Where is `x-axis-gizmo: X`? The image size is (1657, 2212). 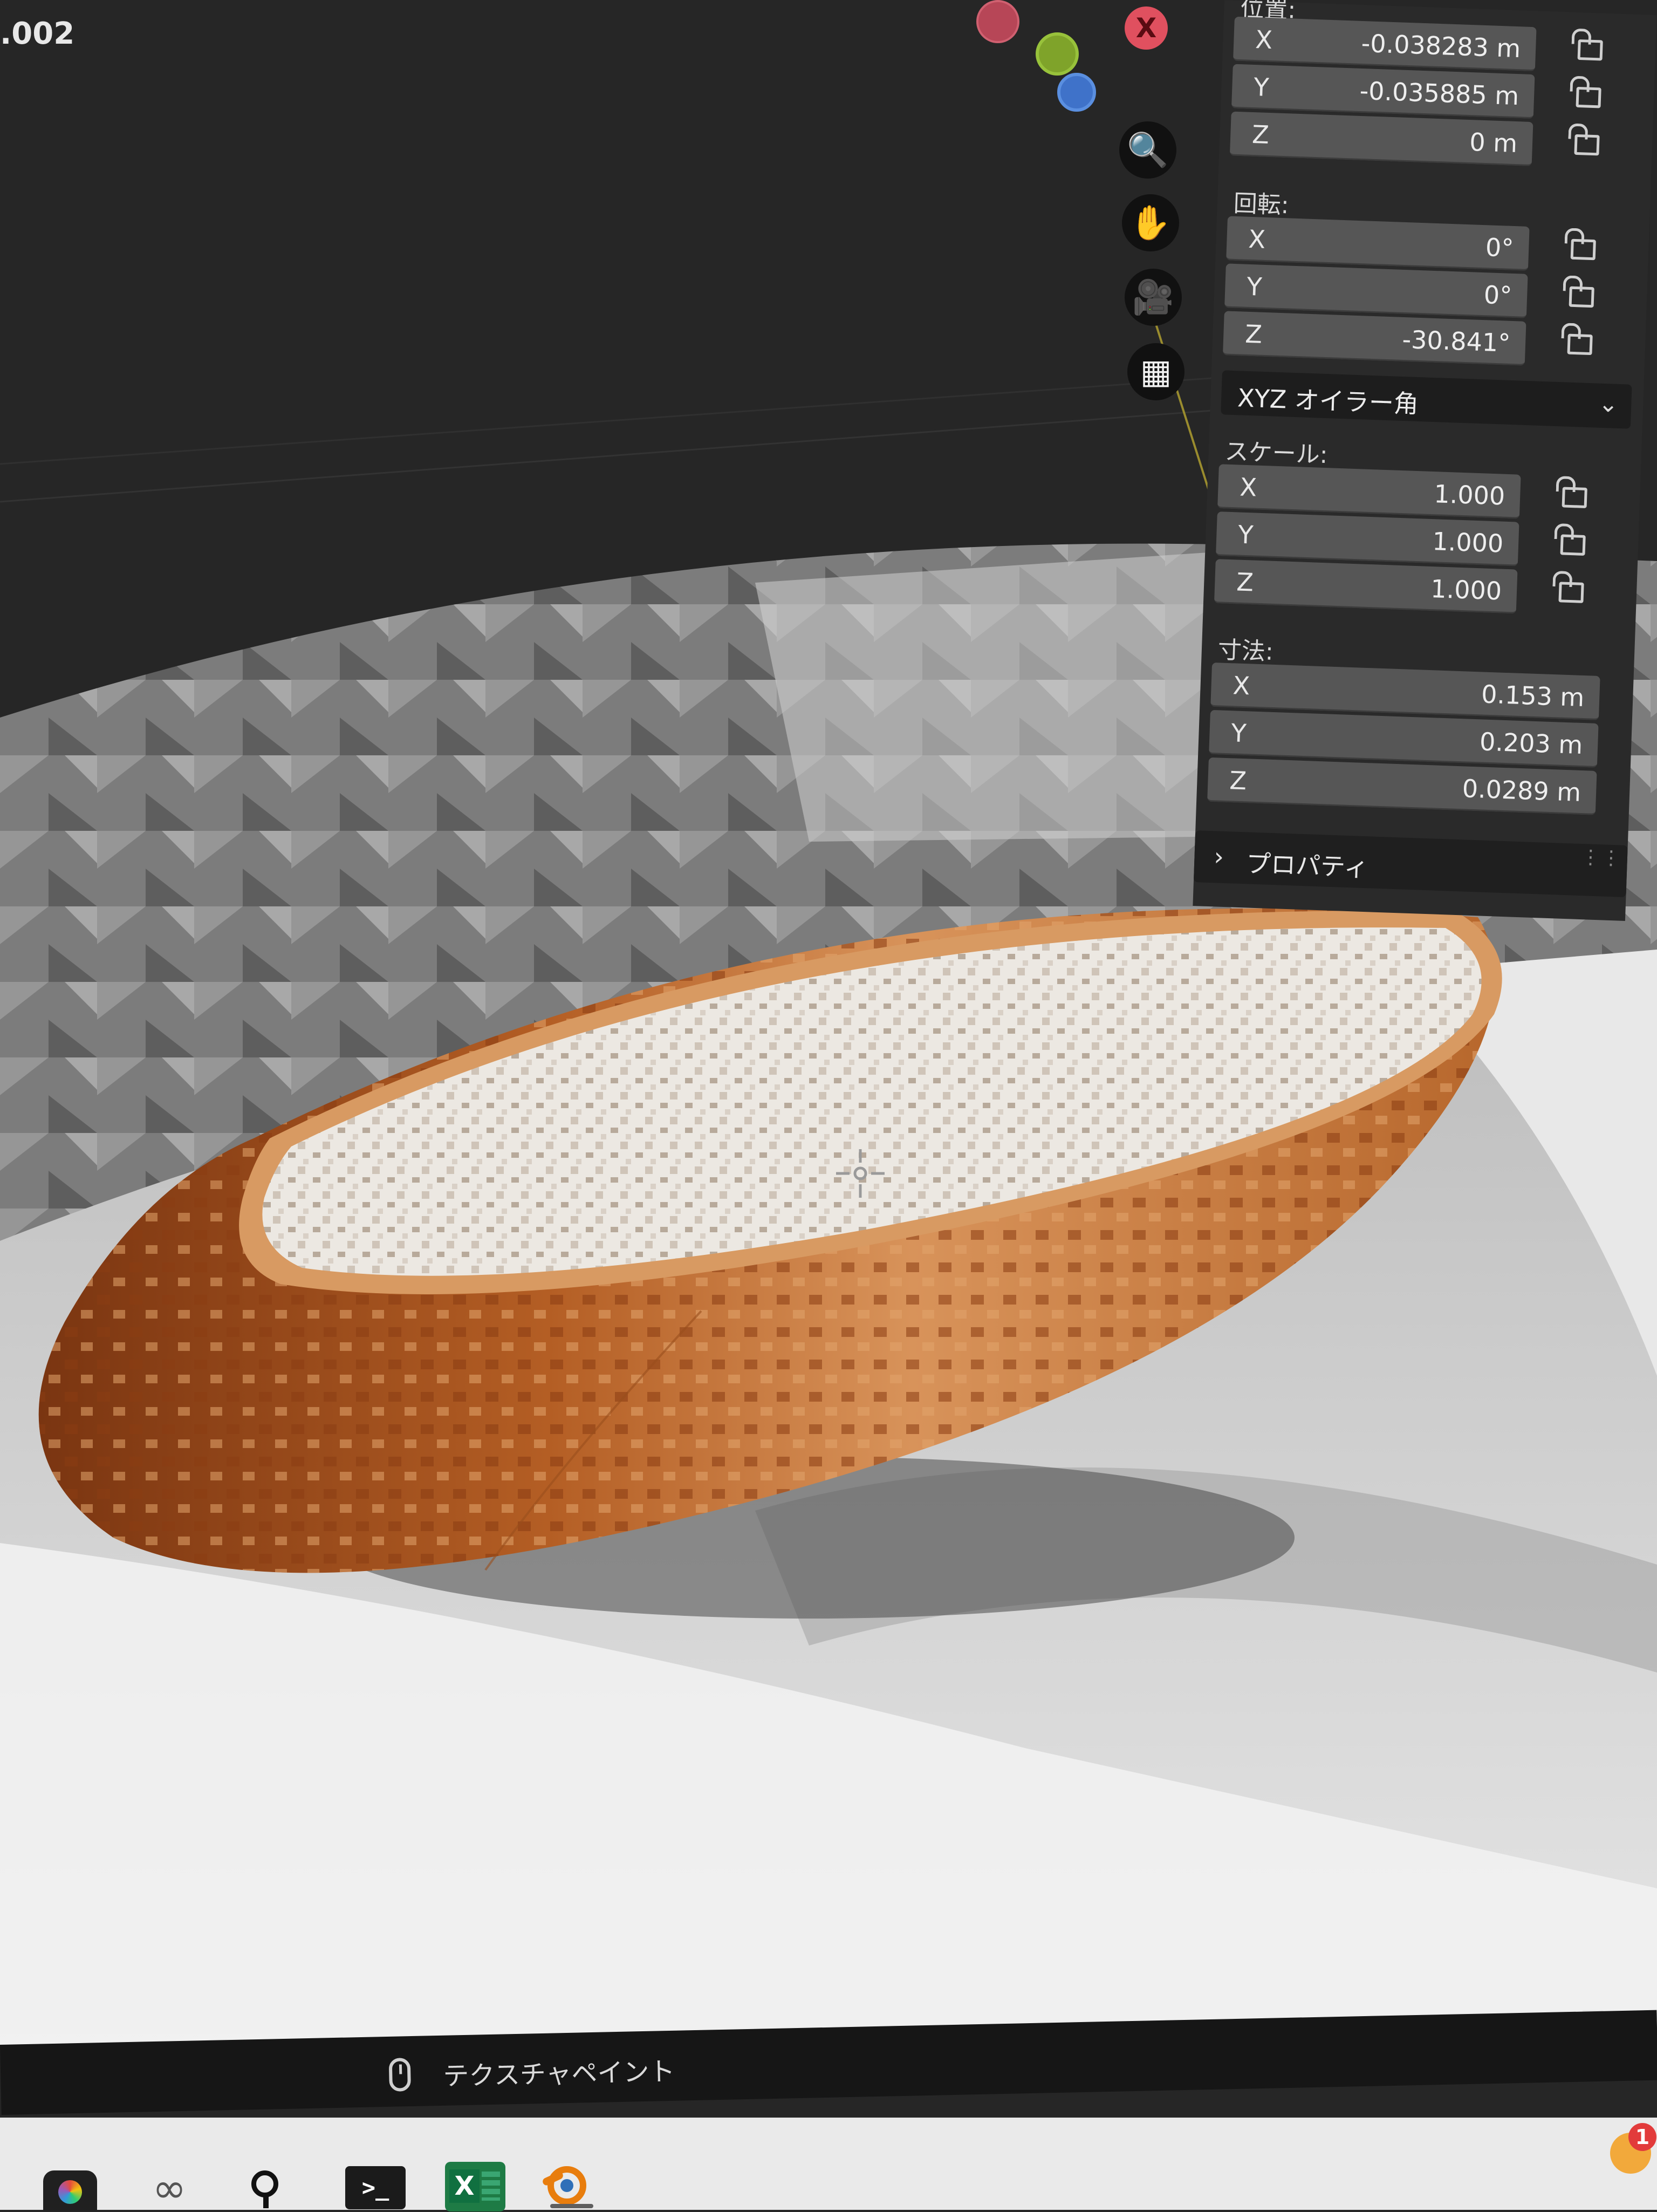 x-axis-gizmo: X is located at coordinates (1146, 28).